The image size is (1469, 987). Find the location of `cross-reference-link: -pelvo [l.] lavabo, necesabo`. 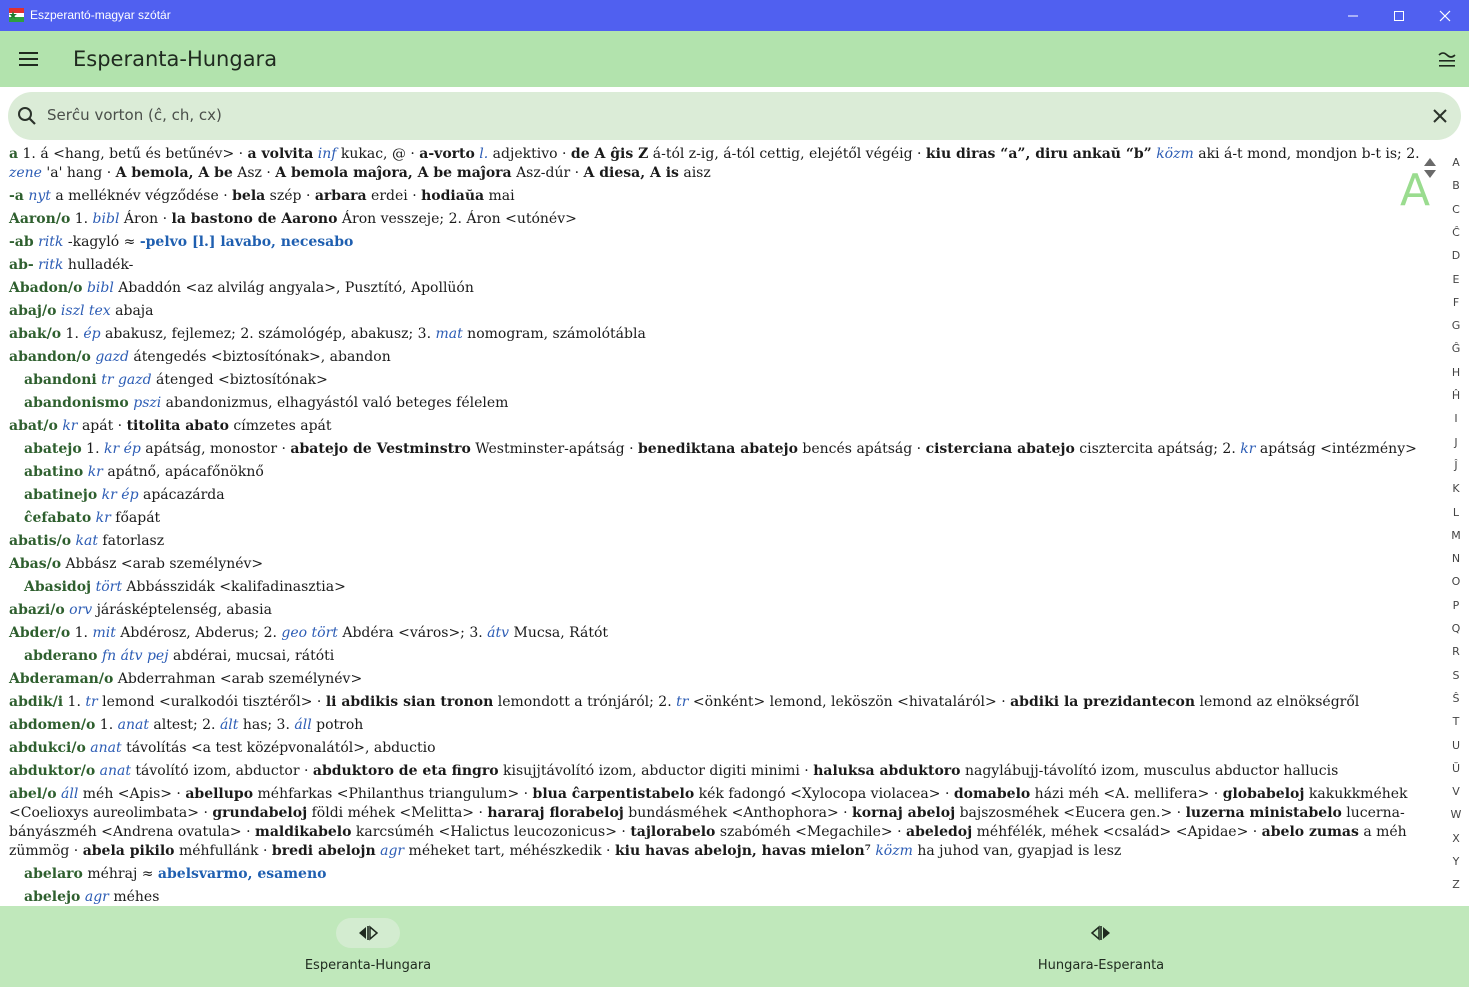

cross-reference-link: -pelvo [l.] lavabo, necesabo is located at coordinates (247, 242).